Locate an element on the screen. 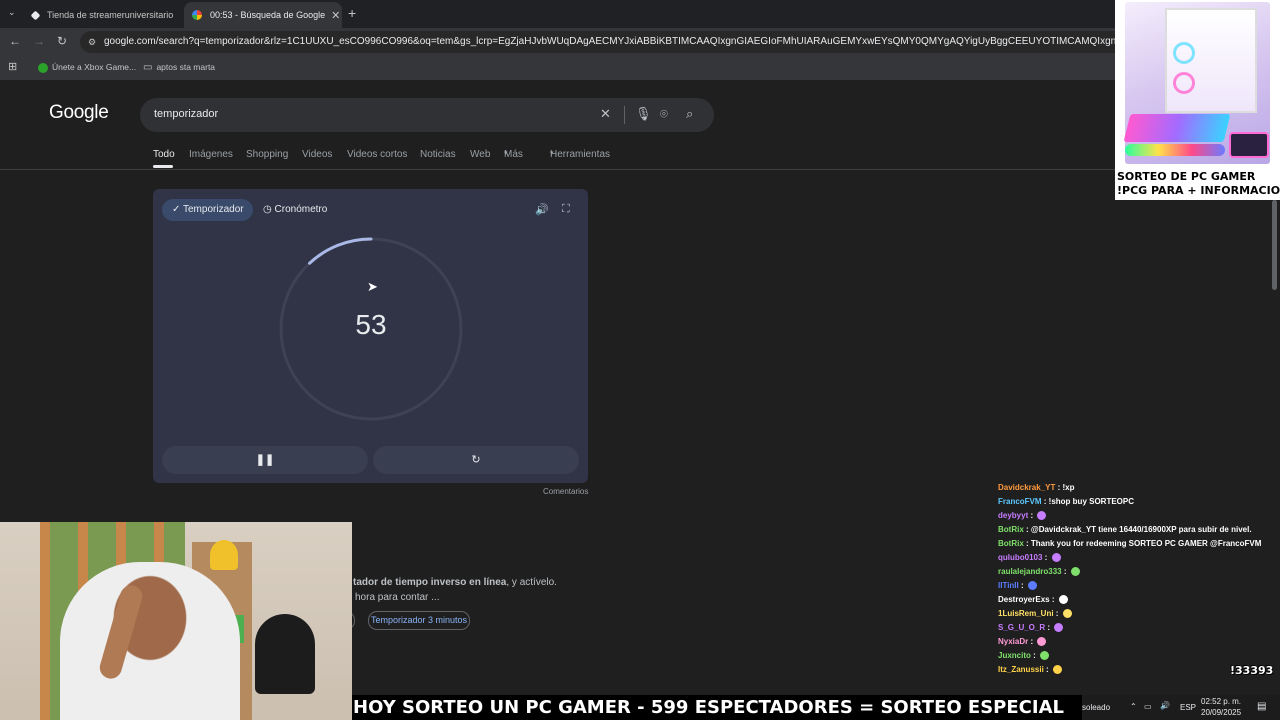  check-icon: ✓ is located at coordinates (176, 209).